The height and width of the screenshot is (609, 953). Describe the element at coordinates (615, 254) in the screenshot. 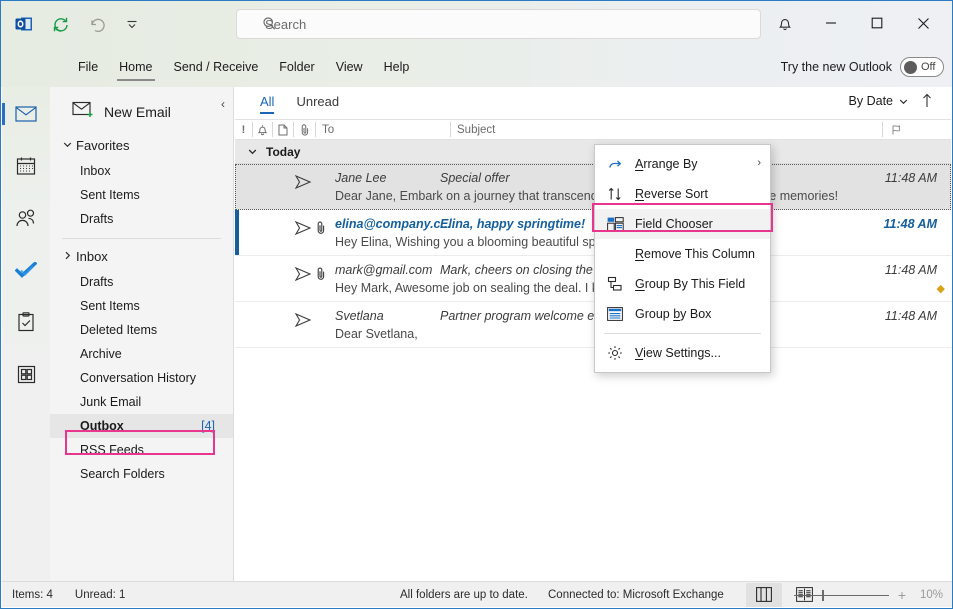

I see `no-icon-placeholder` at that location.